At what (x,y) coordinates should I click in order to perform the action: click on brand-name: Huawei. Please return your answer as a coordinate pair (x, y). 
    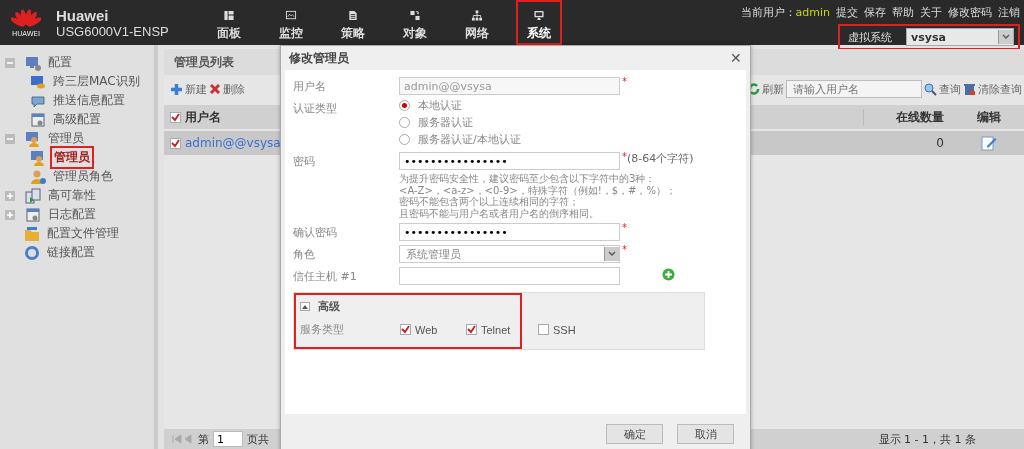
    Looking at the image, I should click on (83, 15).